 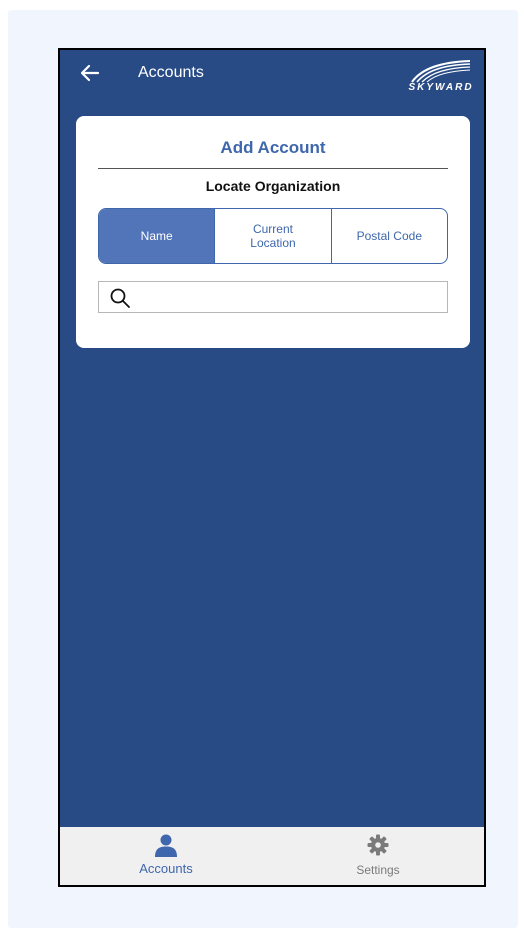 I want to click on segment-current-location-label-line1: Current, so click(x=272, y=229).